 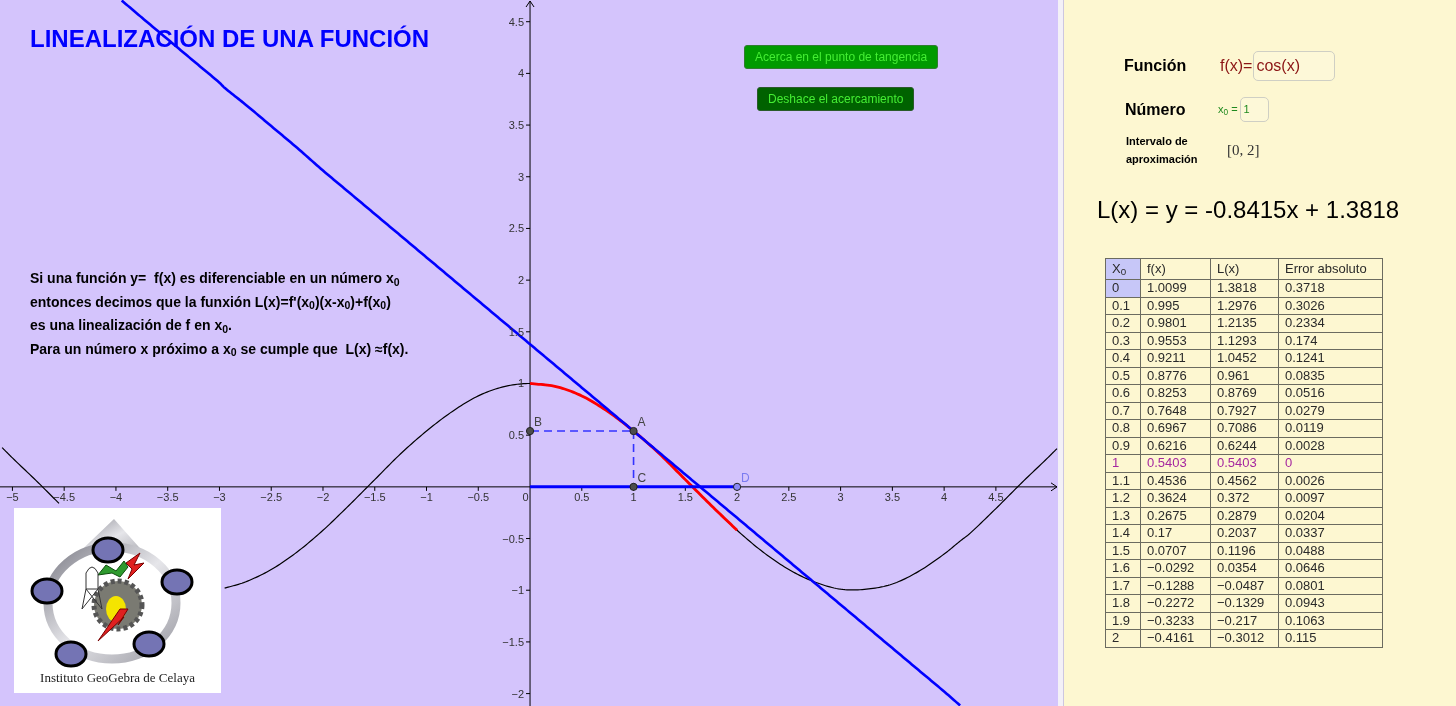 I want to click on table-cell: 1.1293, so click(x=1244, y=341).